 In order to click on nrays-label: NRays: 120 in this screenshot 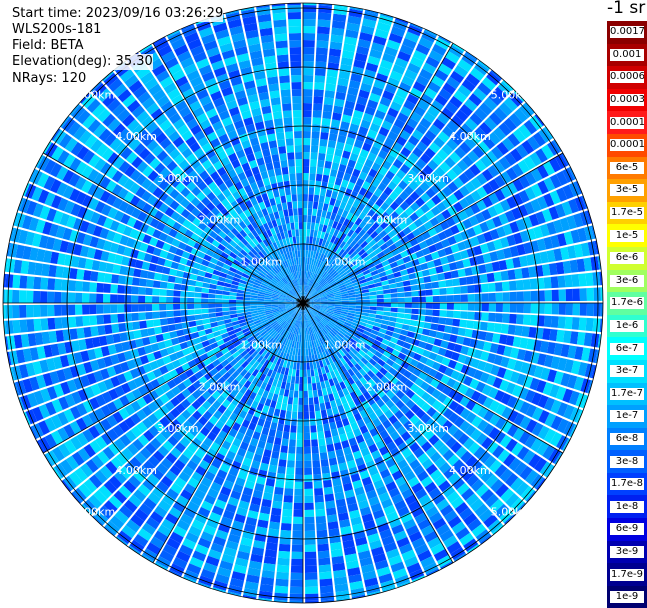, I will do `click(49, 79)`.